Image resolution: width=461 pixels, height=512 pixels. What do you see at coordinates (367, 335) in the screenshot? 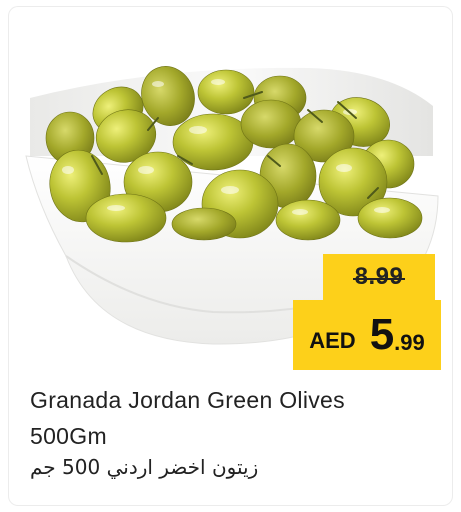
I see `new-price-box: AED 5 .99` at bounding box center [367, 335].